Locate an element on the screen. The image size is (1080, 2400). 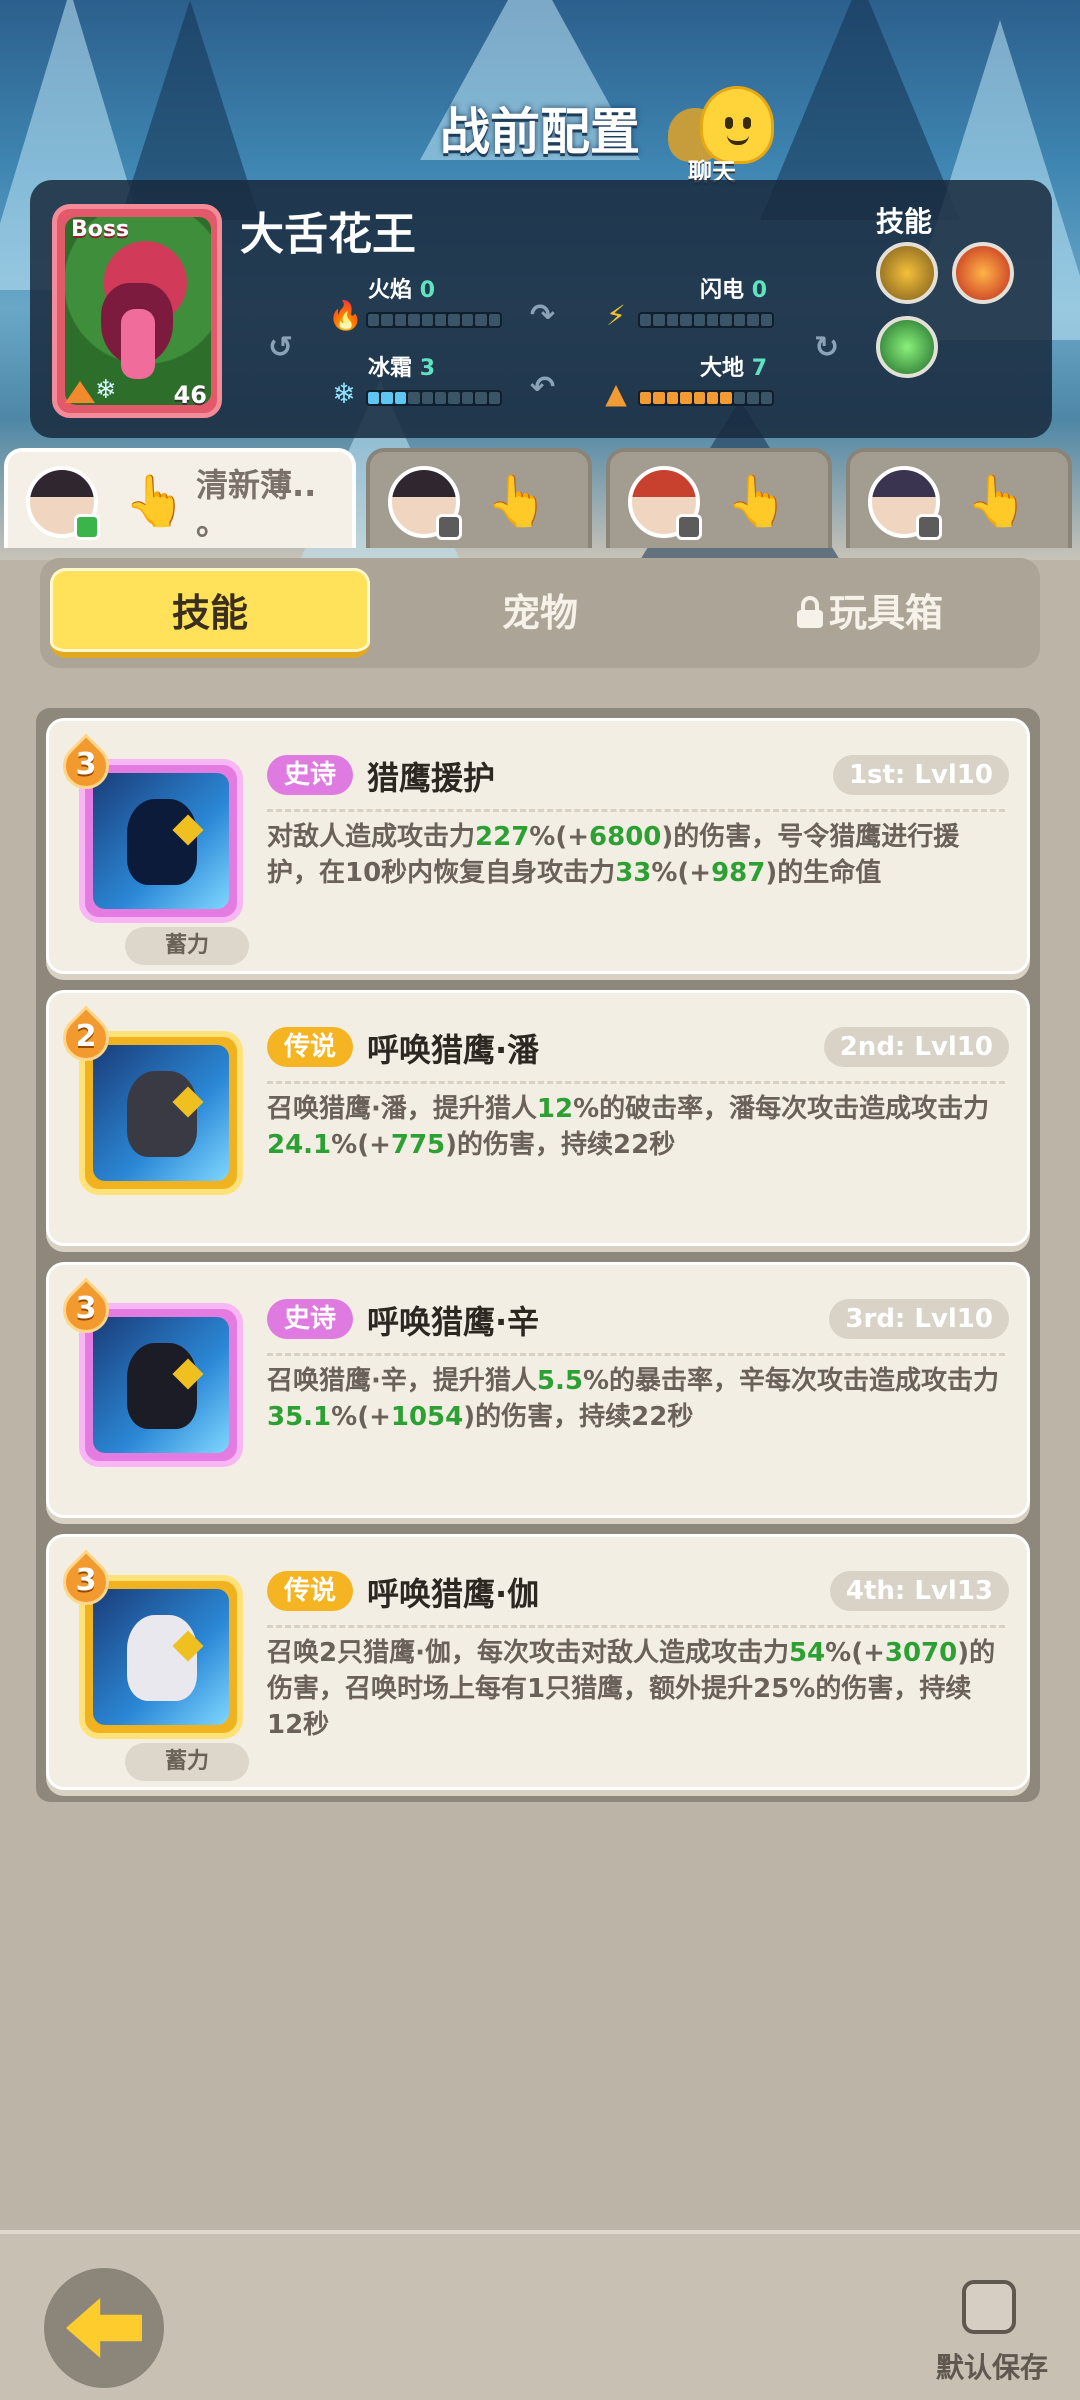
back-button is located at coordinates (104, 2328).